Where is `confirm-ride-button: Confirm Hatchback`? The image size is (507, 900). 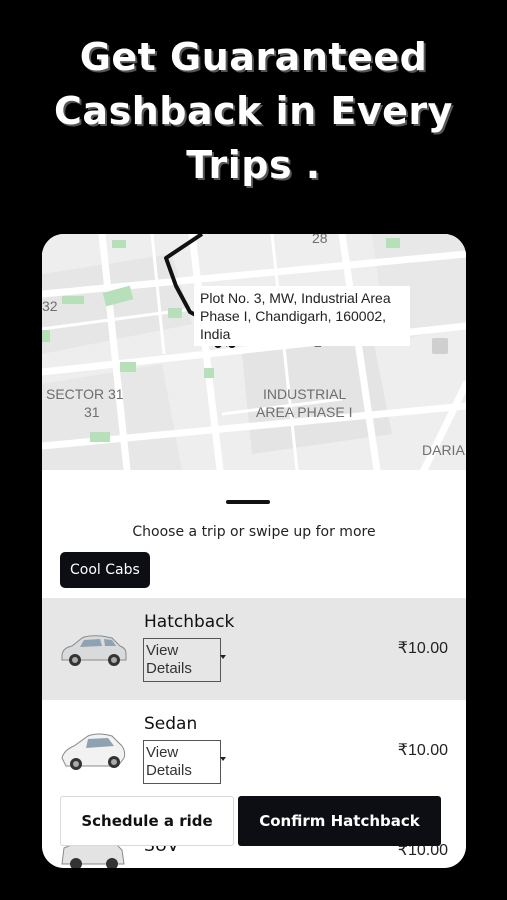 confirm-ride-button: Confirm Hatchback is located at coordinates (339, 821).